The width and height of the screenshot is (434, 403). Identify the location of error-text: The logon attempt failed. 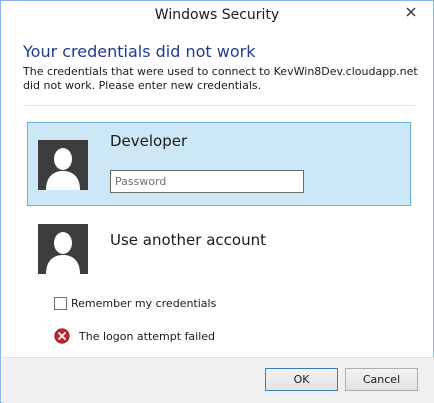
(147, 336).